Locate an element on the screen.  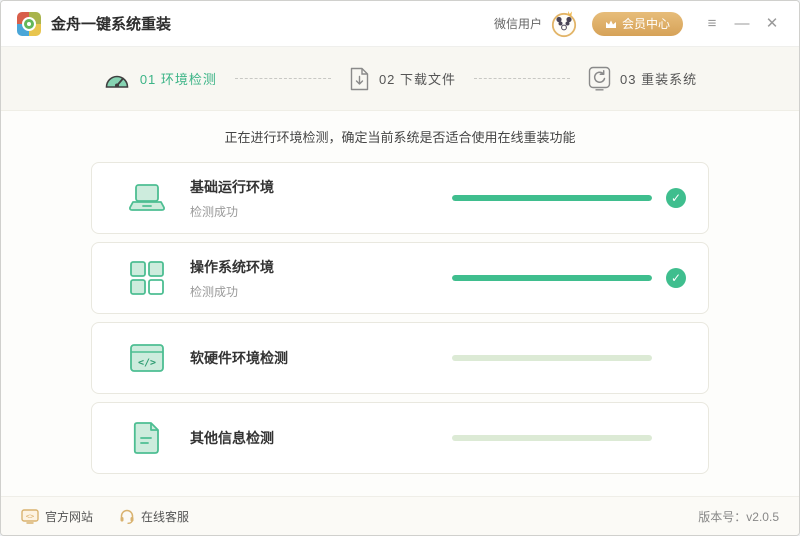
user-name-label: 微信用户 is located at coordinates (517, 24).